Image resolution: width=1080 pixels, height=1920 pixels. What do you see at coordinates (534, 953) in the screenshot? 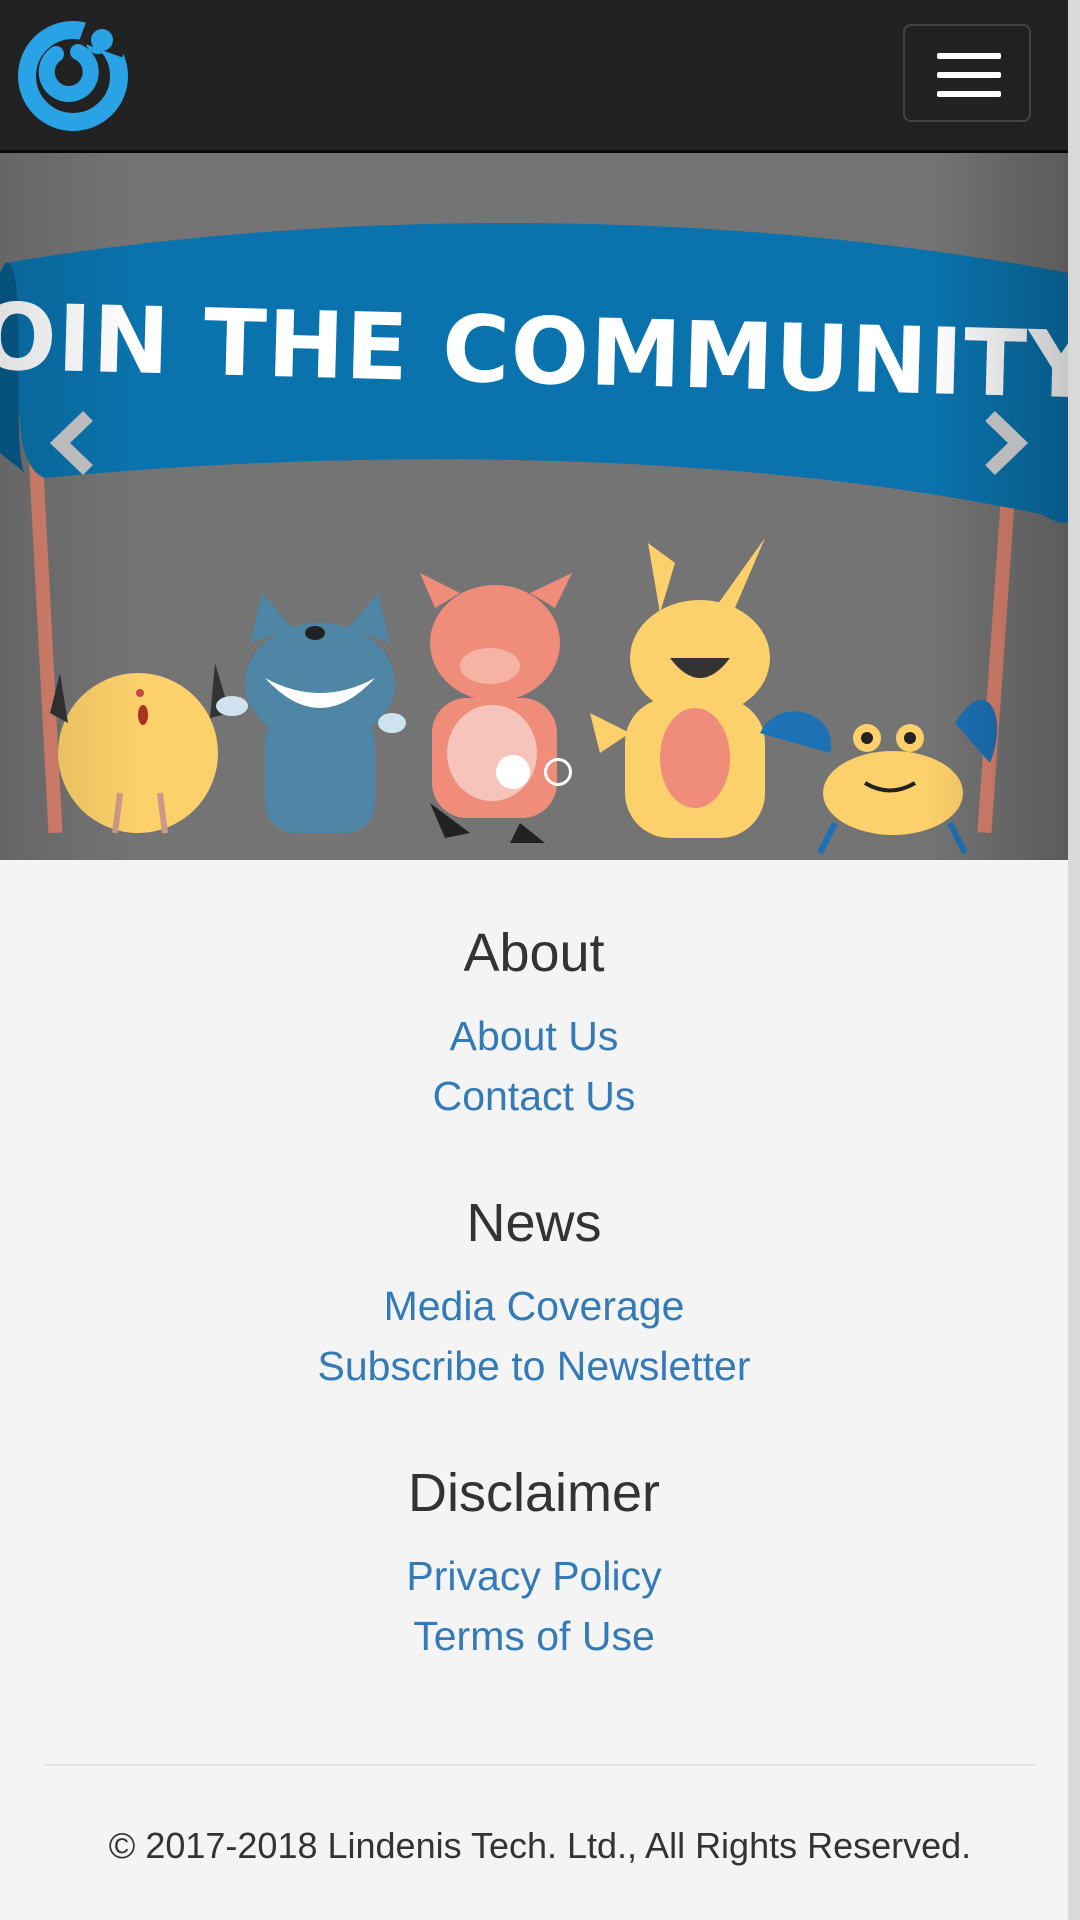
I see `section-title: About` at bounding box center [534, 953].